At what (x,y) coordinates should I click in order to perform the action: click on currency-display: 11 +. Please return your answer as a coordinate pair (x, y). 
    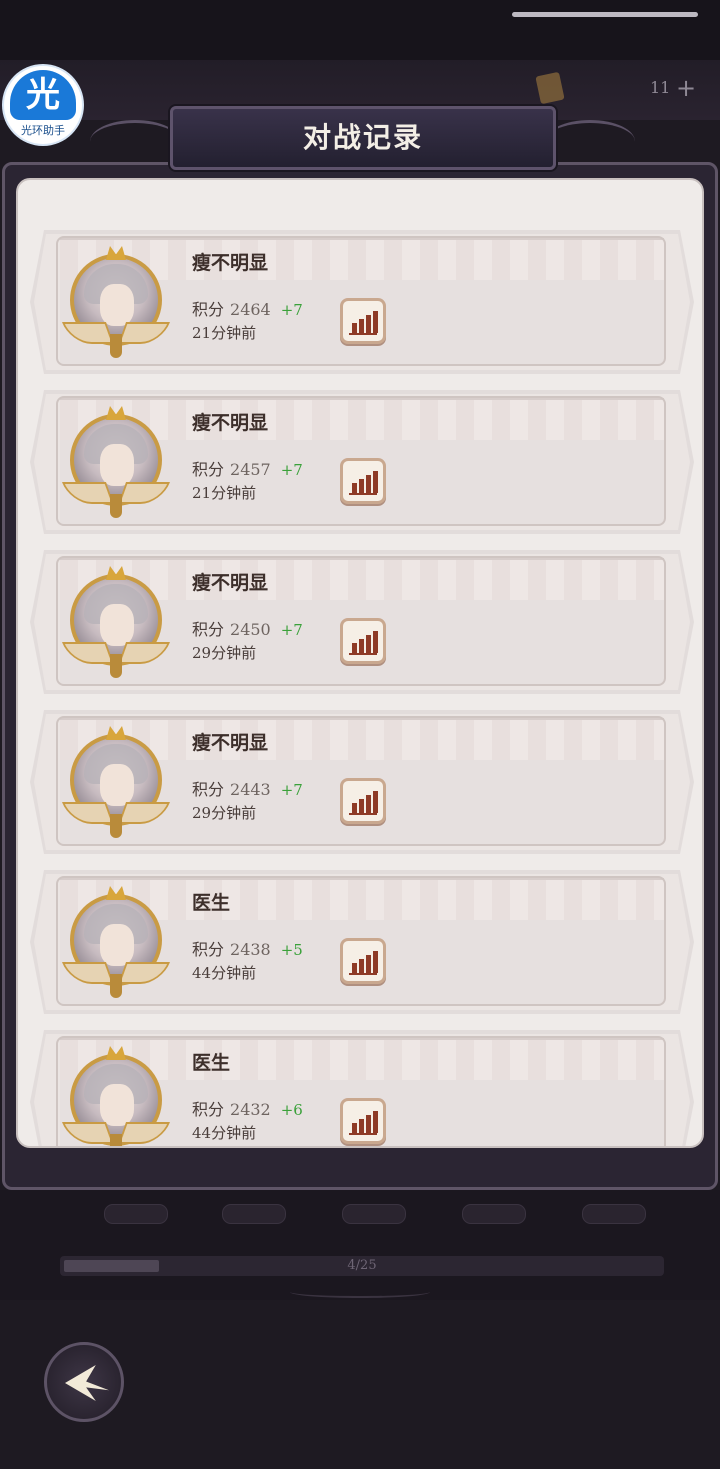
    Looking at the image, I should click on (615, 88).